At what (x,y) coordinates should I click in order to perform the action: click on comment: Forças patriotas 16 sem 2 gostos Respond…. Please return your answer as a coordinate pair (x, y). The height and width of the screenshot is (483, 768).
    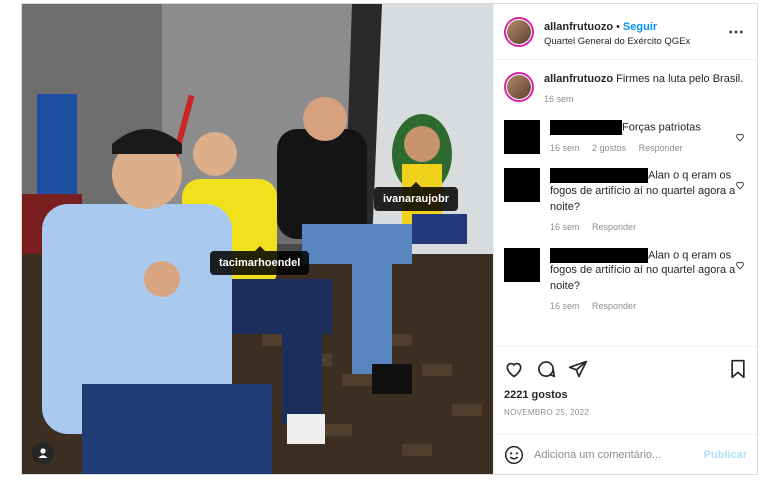
    Looking at the image, I should click on (625, 136).